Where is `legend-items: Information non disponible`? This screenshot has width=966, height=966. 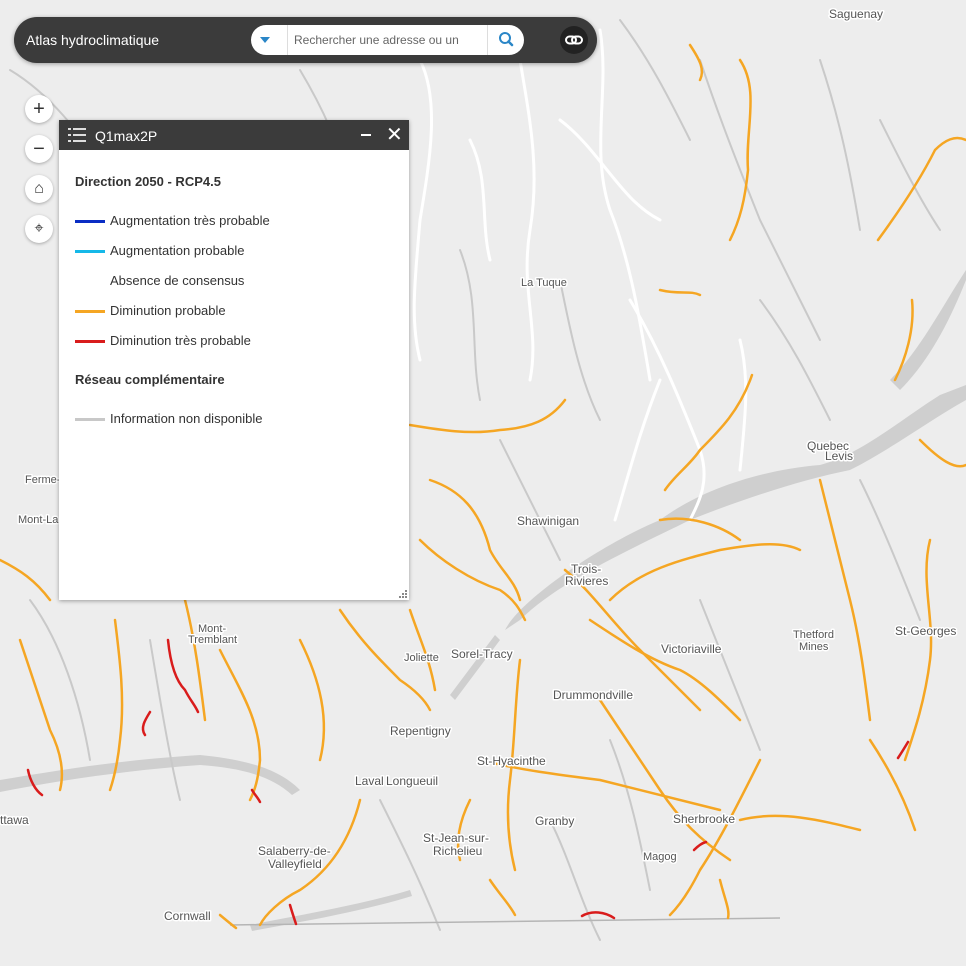
legend-items: Information non disponible is located at coordinates (235, 425).